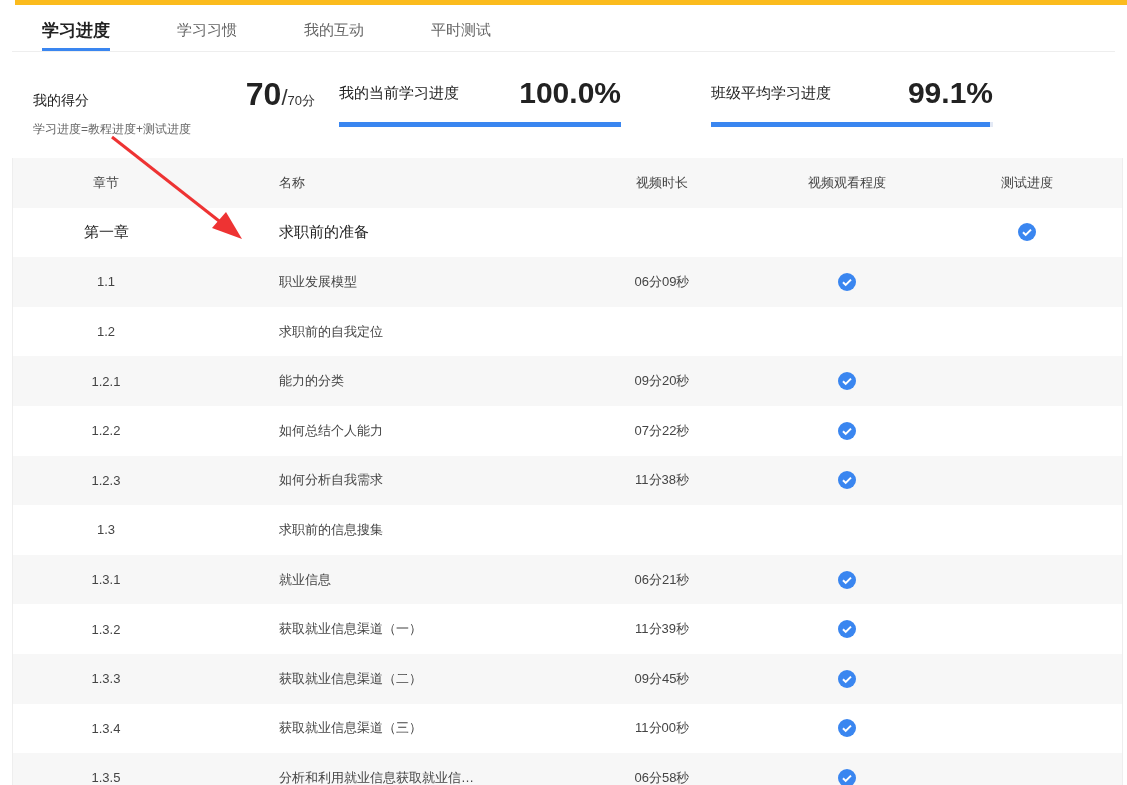 The height and width of the screenshot is (785, 1127). I want to click on table-cell-text: 1.2.2, so click(106, 431).